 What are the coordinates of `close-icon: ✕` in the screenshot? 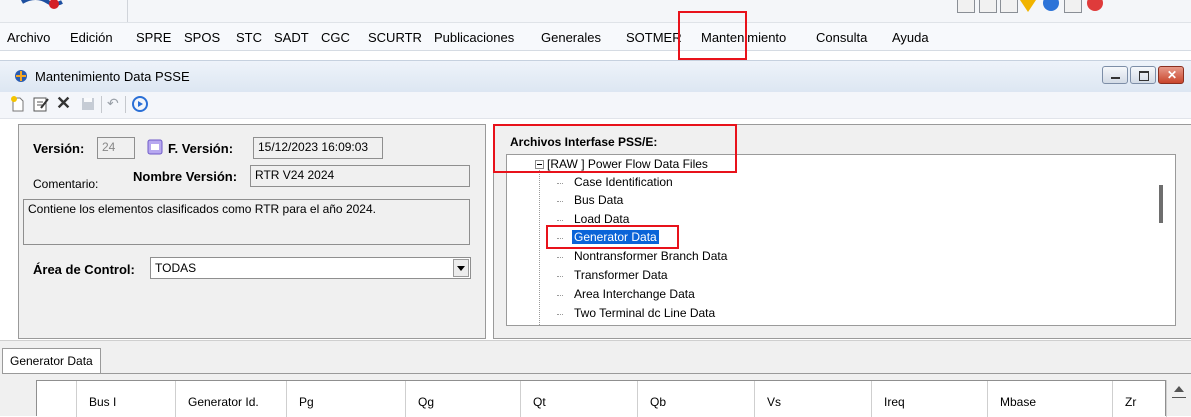 It's located at (1172, 75).